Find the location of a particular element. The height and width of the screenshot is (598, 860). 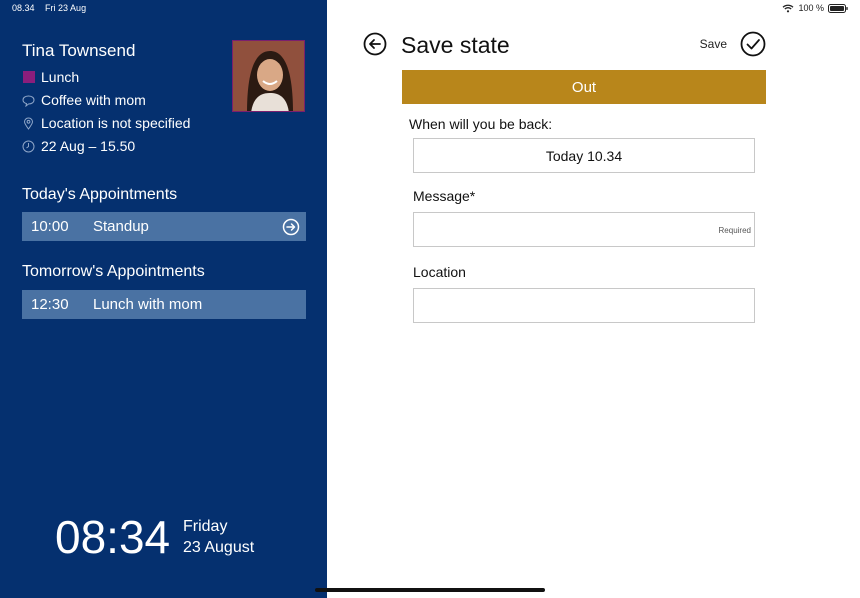

speech-bubble-icon is located at coordinates (28, 100).